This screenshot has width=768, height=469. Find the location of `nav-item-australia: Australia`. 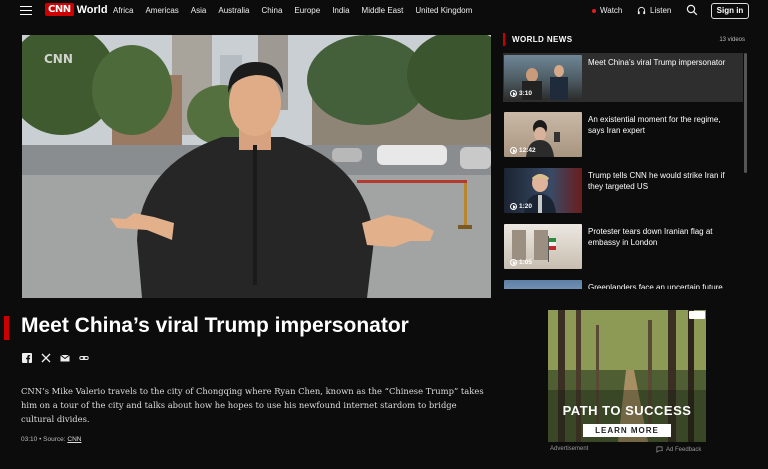

nav-item-australia: Australia is located at coordinates (233, 10).